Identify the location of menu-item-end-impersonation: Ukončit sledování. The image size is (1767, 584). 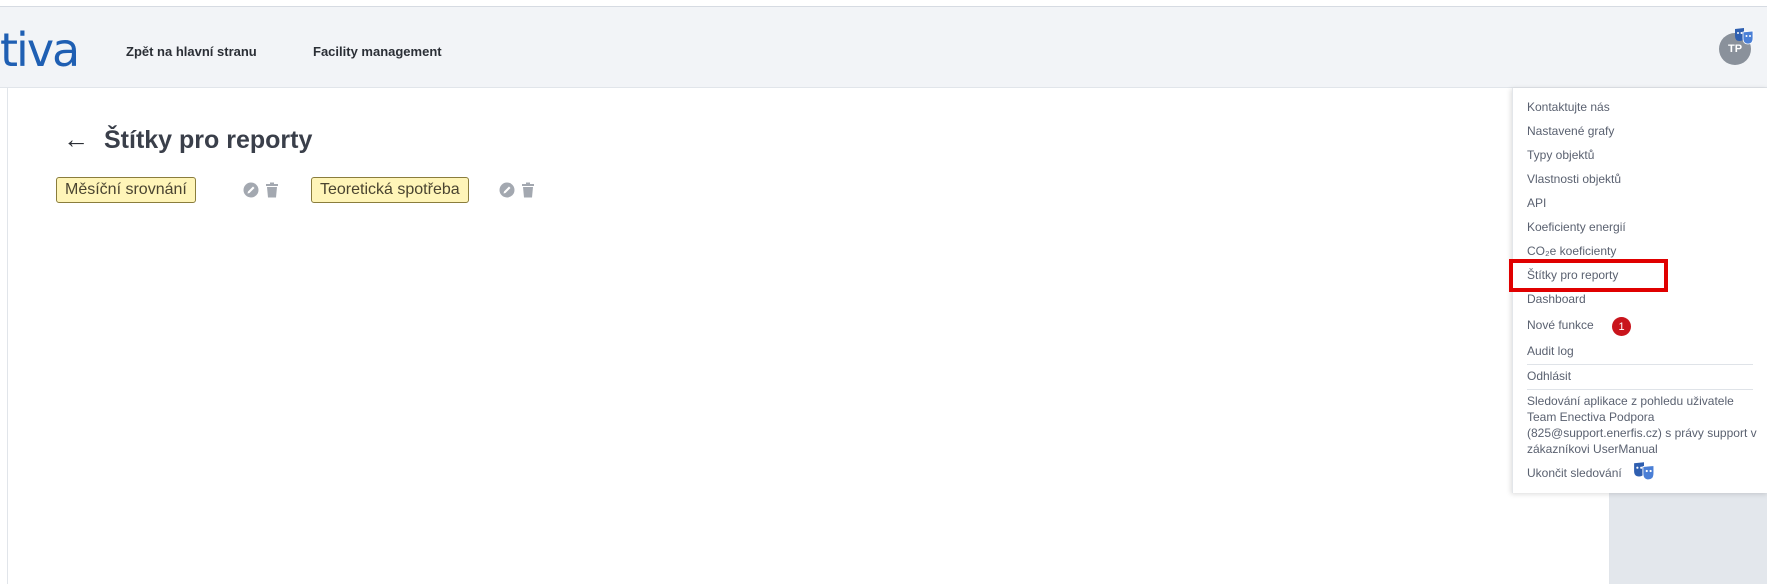
(1574, 473).